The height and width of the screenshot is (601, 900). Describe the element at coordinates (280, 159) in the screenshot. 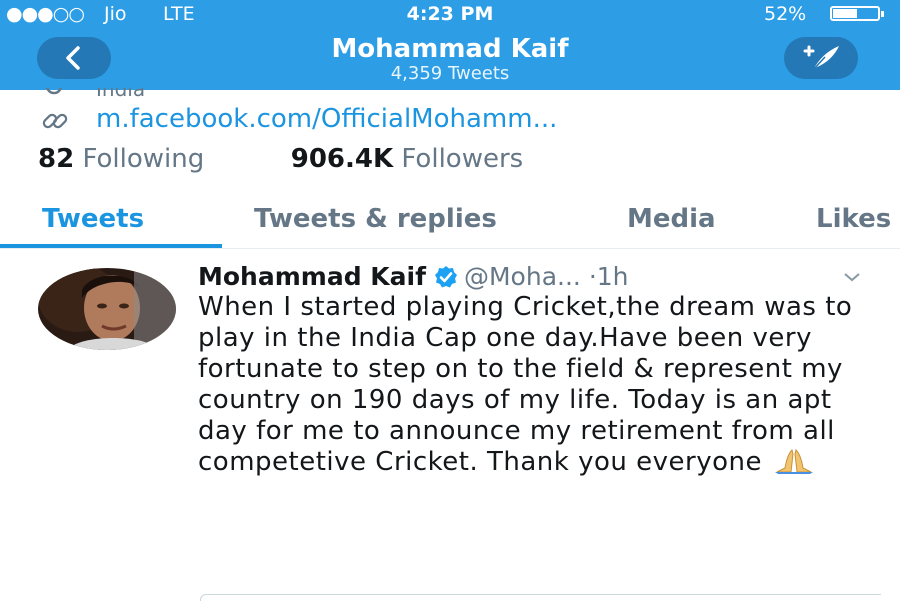

I see `follow-stats: 82 Following 906.4K Followers` at that location.